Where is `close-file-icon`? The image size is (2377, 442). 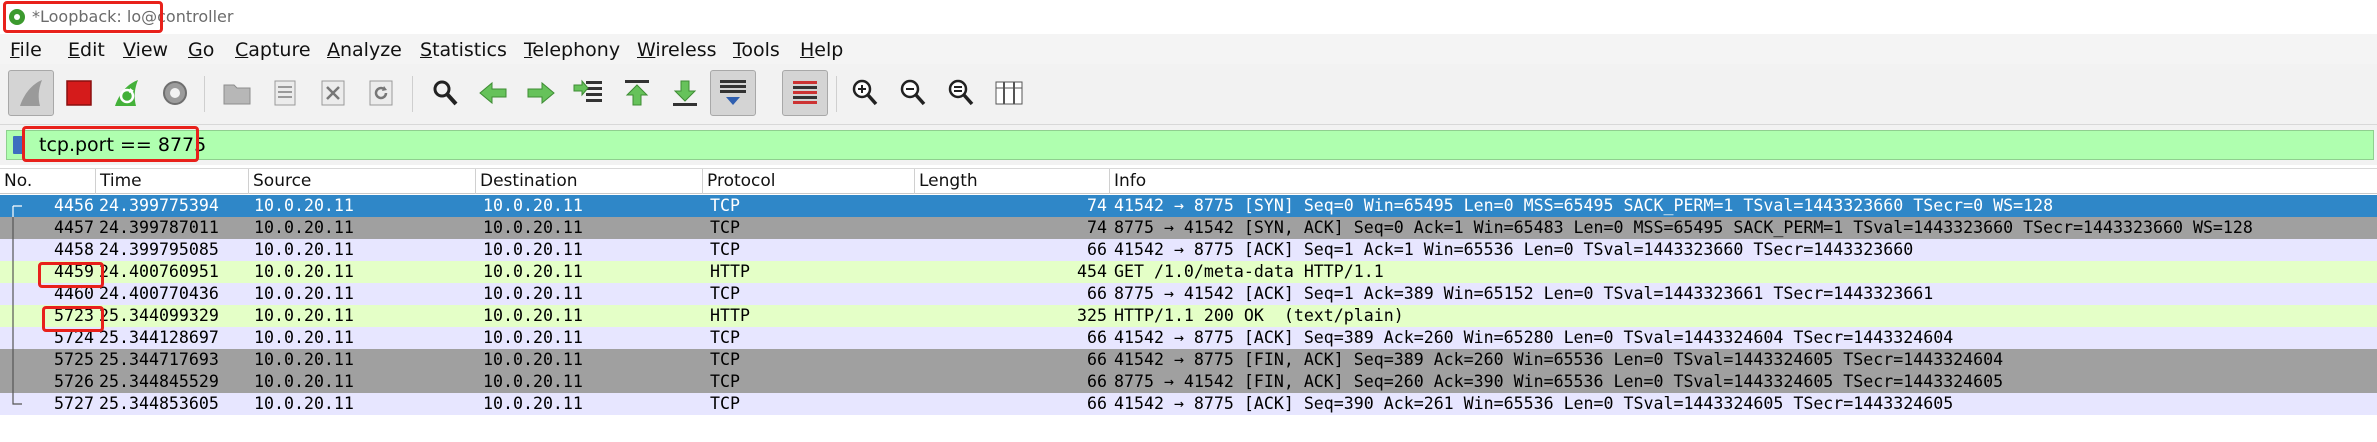
close-file-icon is located at coordinates (333, 93).